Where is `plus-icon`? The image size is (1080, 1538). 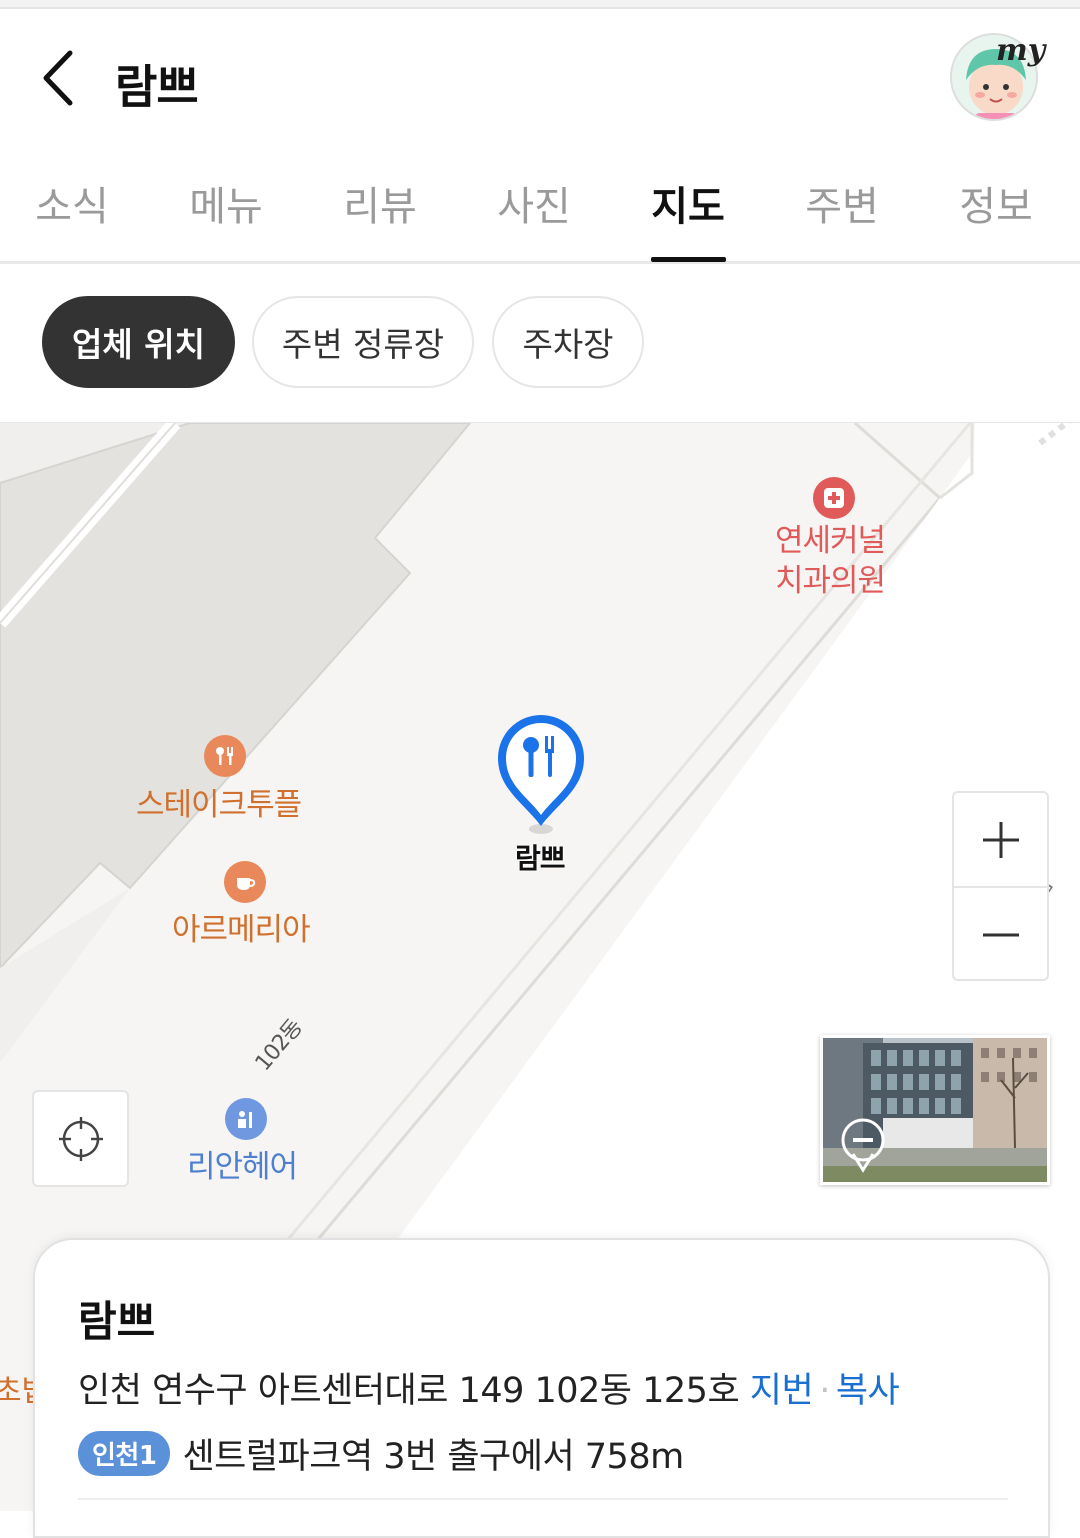 plus-icon is located at coordinates (1000, 839).